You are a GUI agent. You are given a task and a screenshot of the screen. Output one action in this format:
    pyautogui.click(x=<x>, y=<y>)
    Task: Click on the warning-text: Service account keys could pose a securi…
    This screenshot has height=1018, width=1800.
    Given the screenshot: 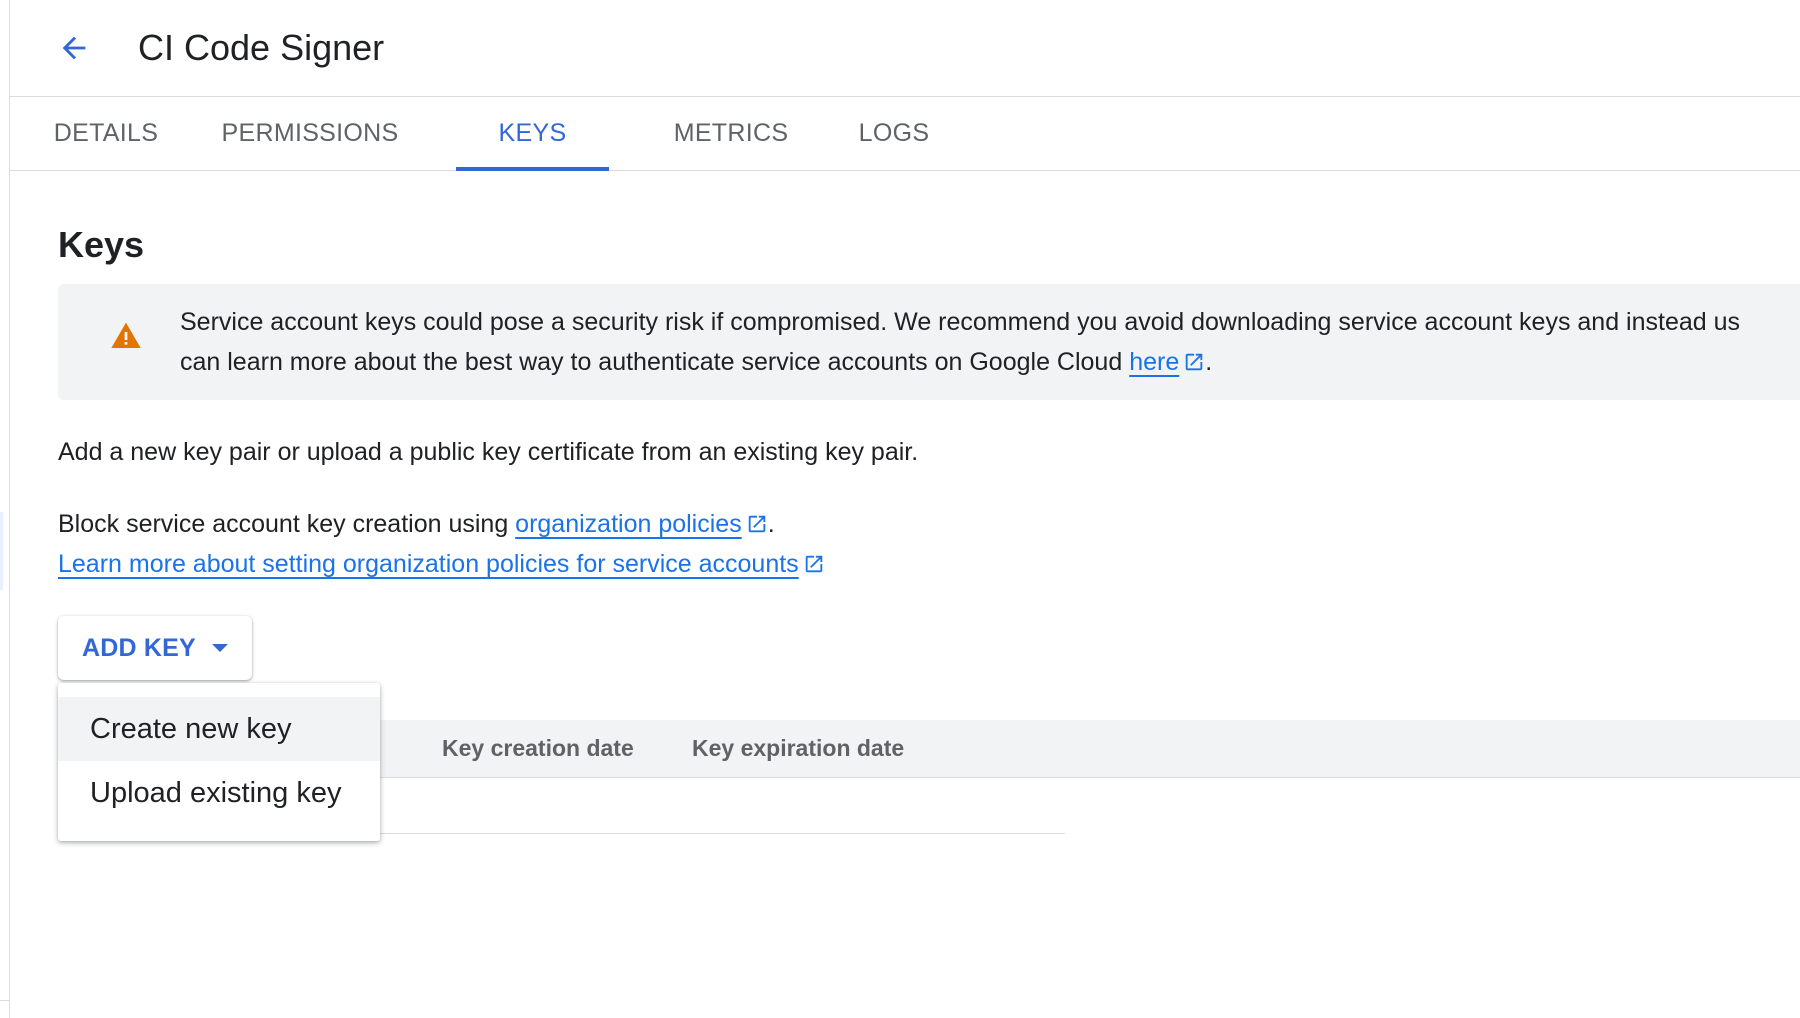 What is the action you would take?
    pyautogui.click(x=990, y=342)
    